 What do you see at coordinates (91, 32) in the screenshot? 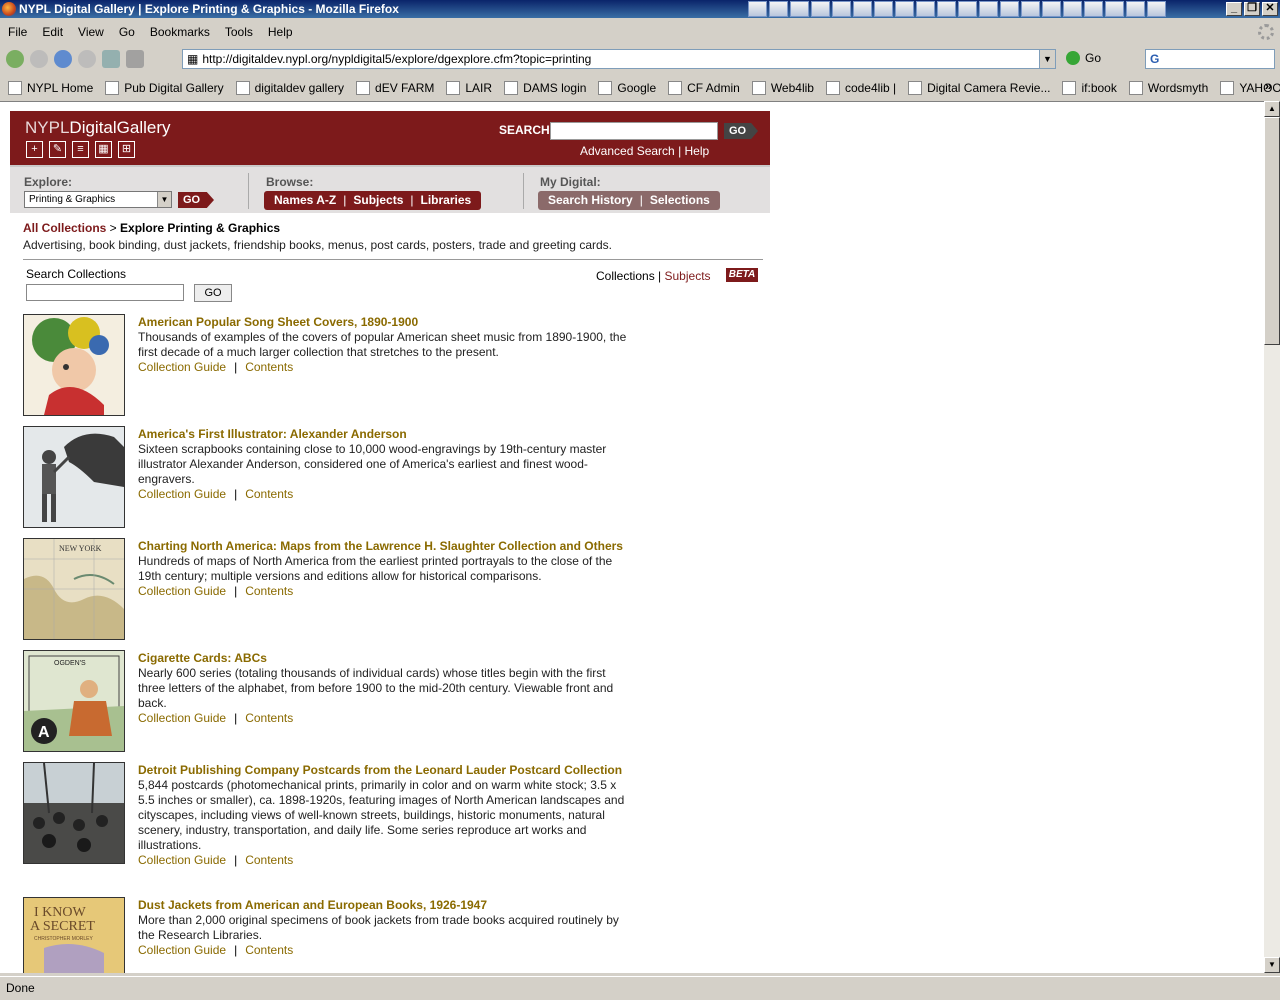
I see `menu-view: View` at bounding box center [91, 32].